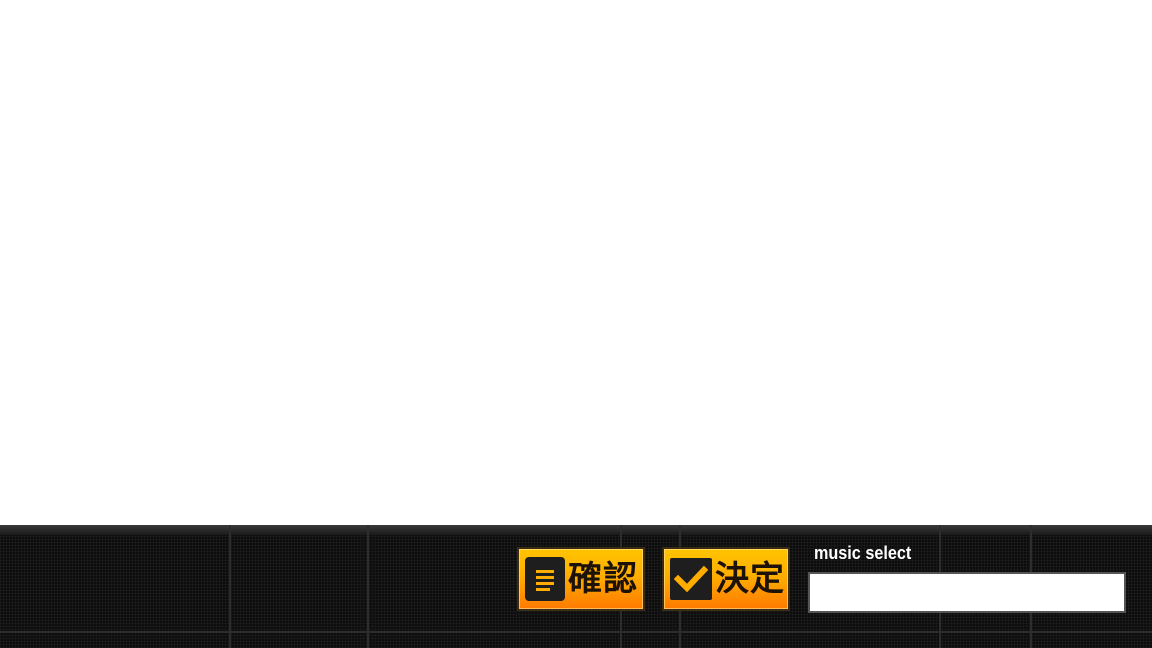 This screenshot has height=648, width=1152. Describe the element at coordinates (863, 553) in the screenshot. I see `music-select-label: music select` at that location.